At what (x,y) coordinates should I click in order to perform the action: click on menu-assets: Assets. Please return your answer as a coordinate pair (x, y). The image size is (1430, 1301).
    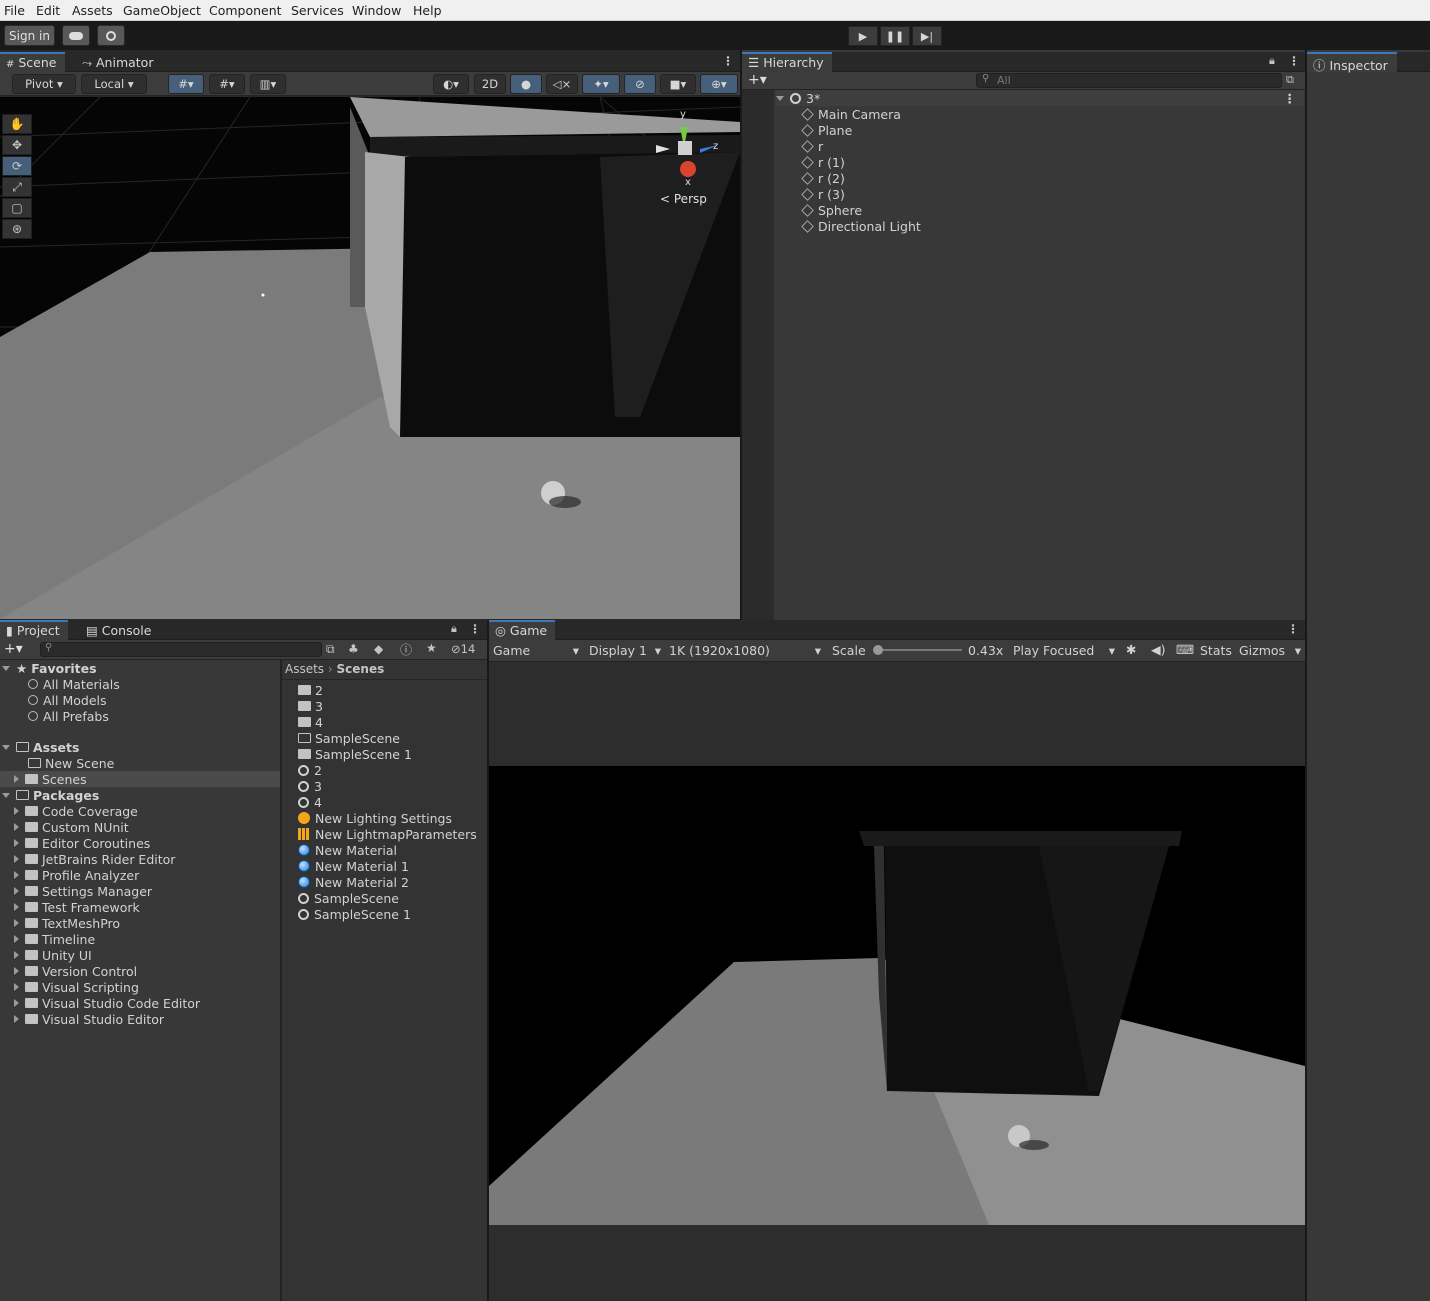
    Looking at the image, I should click on (92, 10).